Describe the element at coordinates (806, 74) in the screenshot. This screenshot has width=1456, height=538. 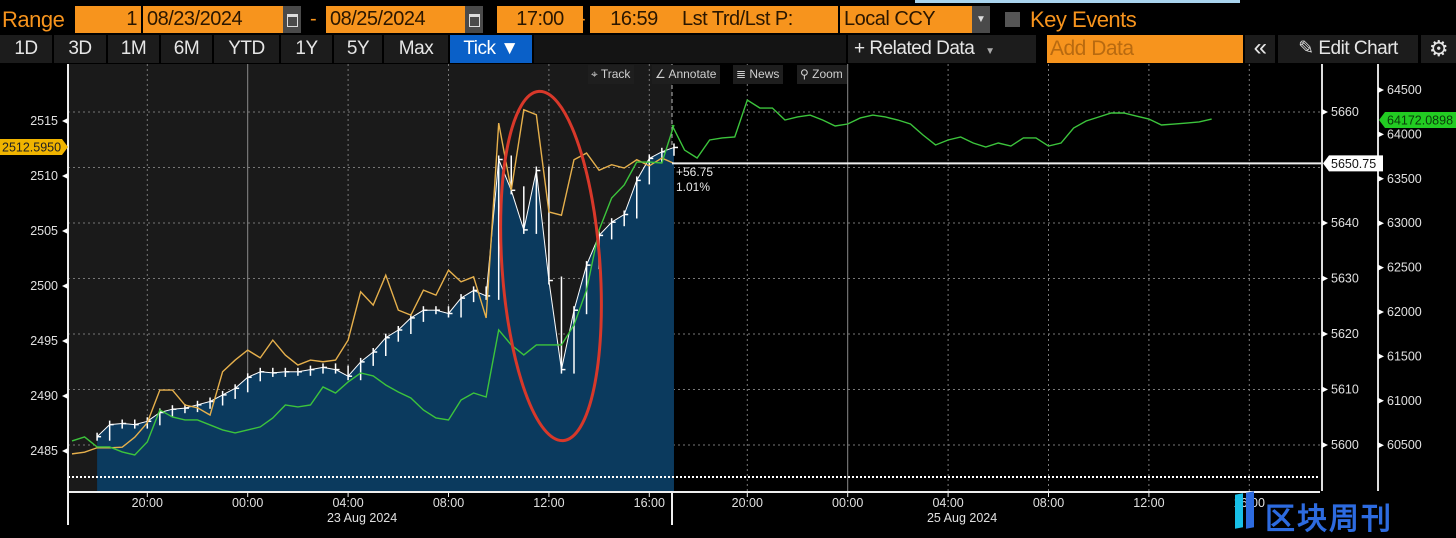
I see `magnifier-icon: ⚲` at that location.